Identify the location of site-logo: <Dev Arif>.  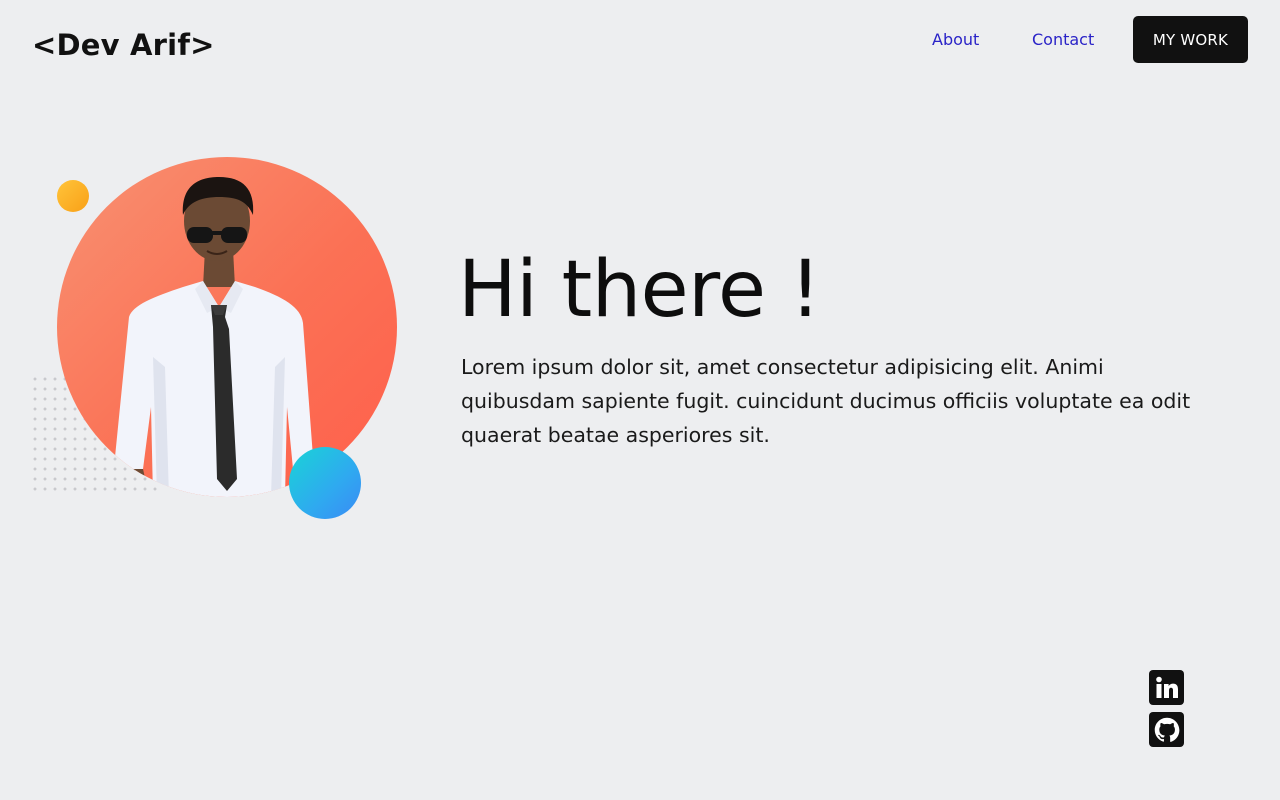
(123, 45).